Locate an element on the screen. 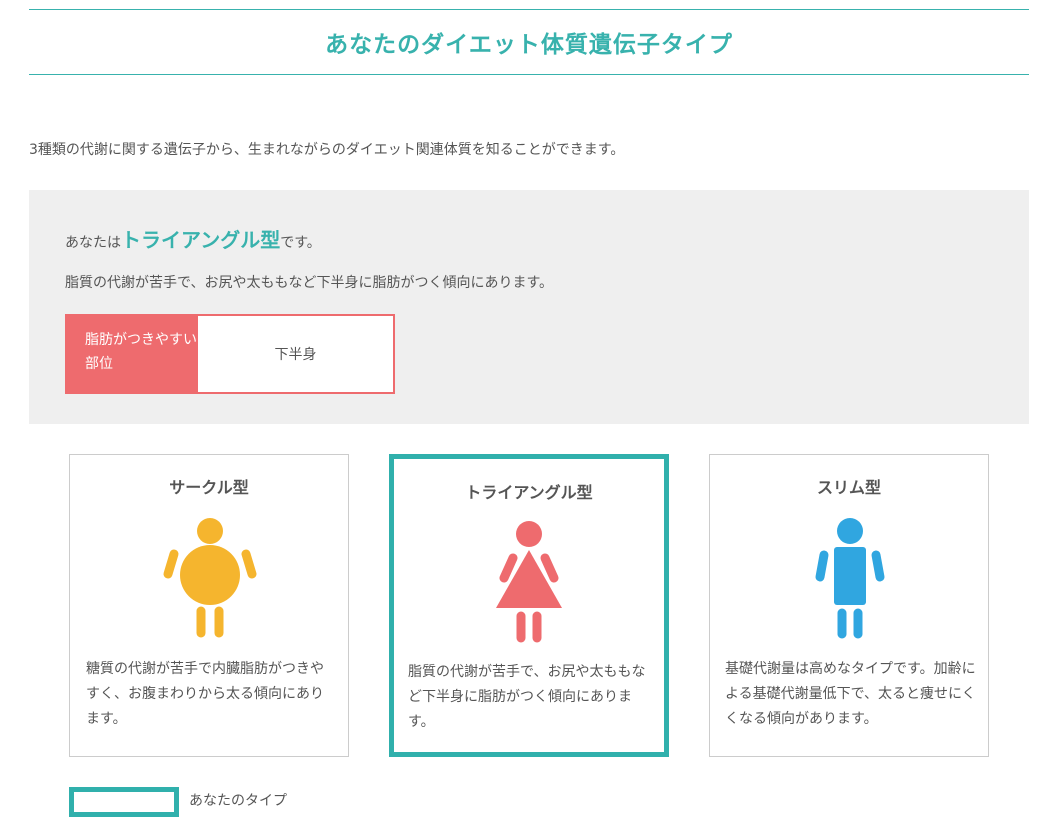 This screenshot has height=835, width=1057. card-title: サークル型 is located at coordinates (209, 487).